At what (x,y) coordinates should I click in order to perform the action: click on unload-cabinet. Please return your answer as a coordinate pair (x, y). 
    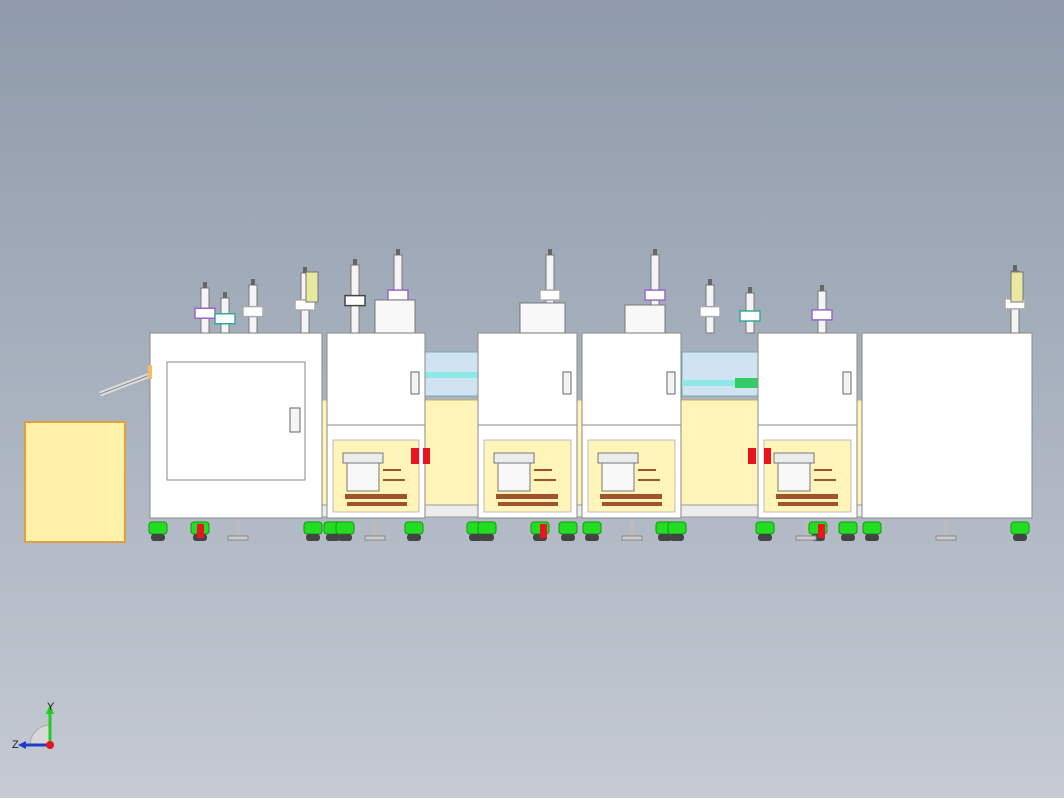
    Looking at the image, I should click on (235, 425).